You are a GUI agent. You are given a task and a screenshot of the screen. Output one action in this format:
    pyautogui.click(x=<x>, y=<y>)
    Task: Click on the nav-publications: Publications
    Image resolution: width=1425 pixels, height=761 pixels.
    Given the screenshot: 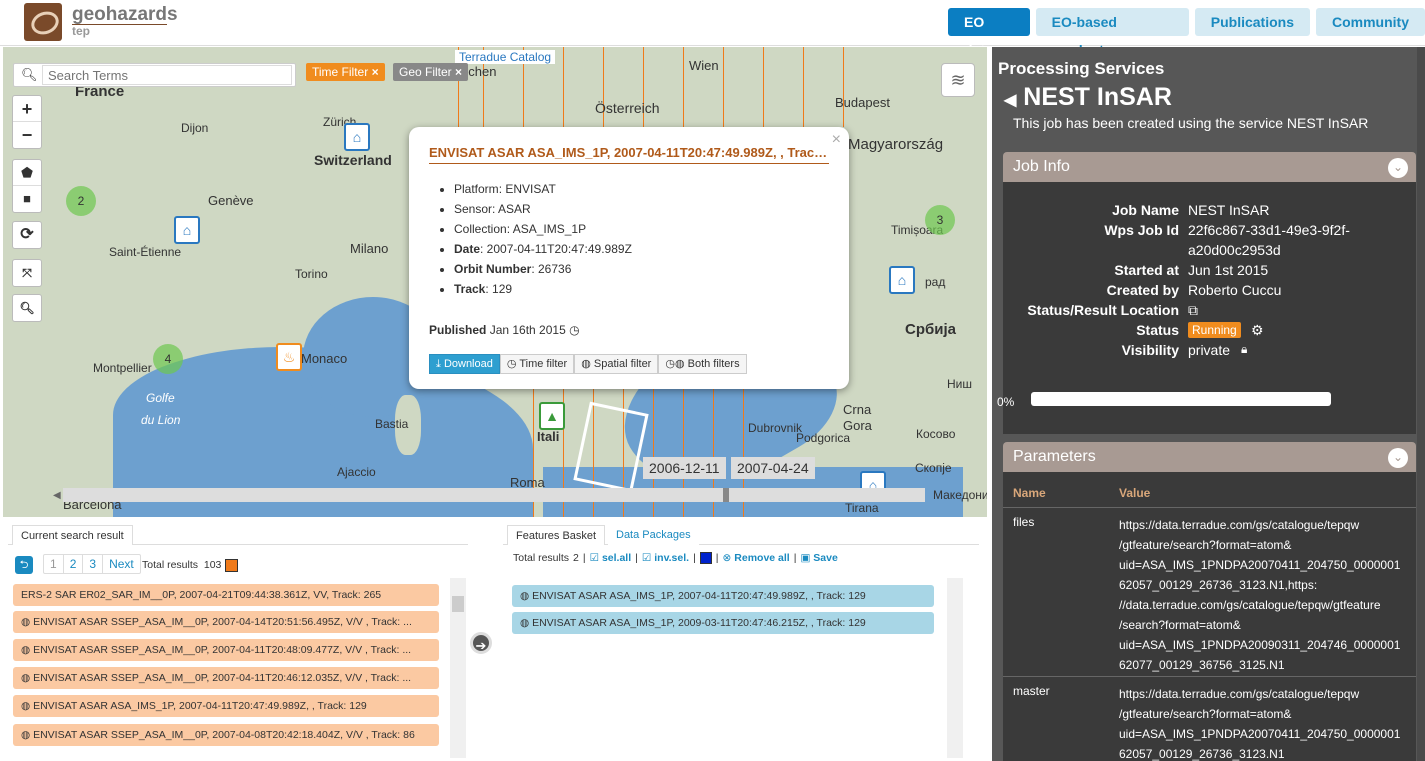 What is the action you would take?
    pyautogui.click(x=1252, y=22)
    